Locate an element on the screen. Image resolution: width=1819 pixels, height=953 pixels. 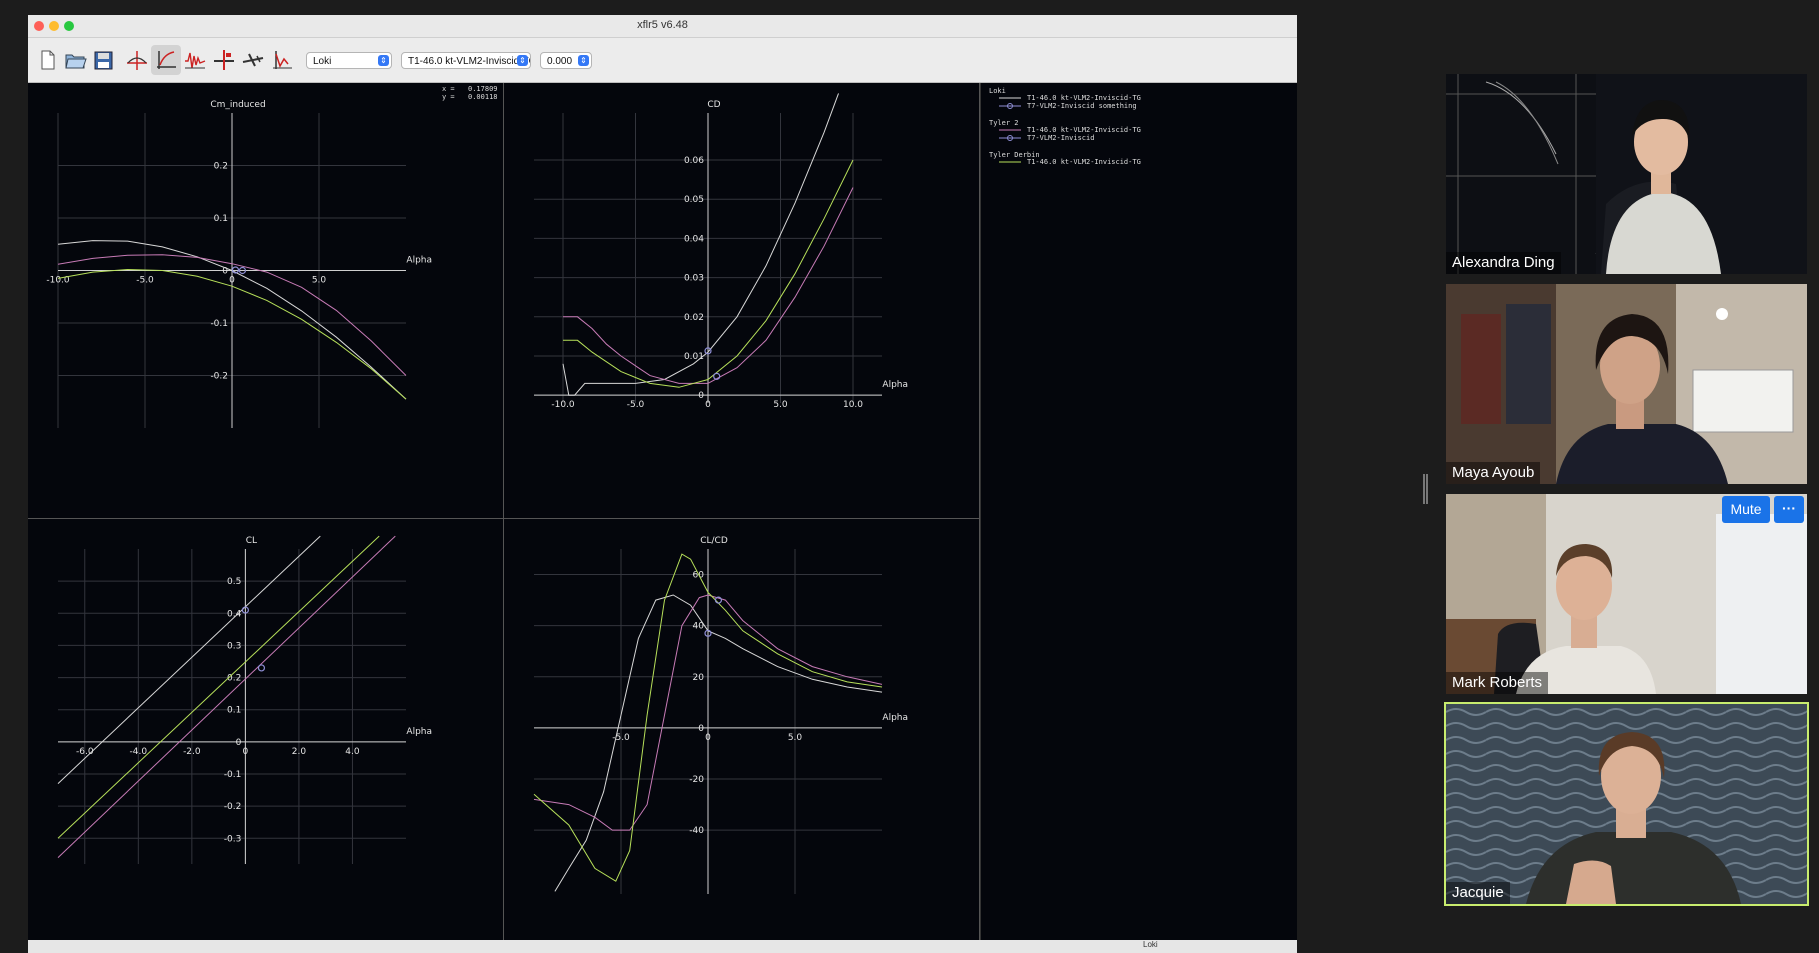
participant-name: Maya Ayoub is located at coordinates (1493, 473).